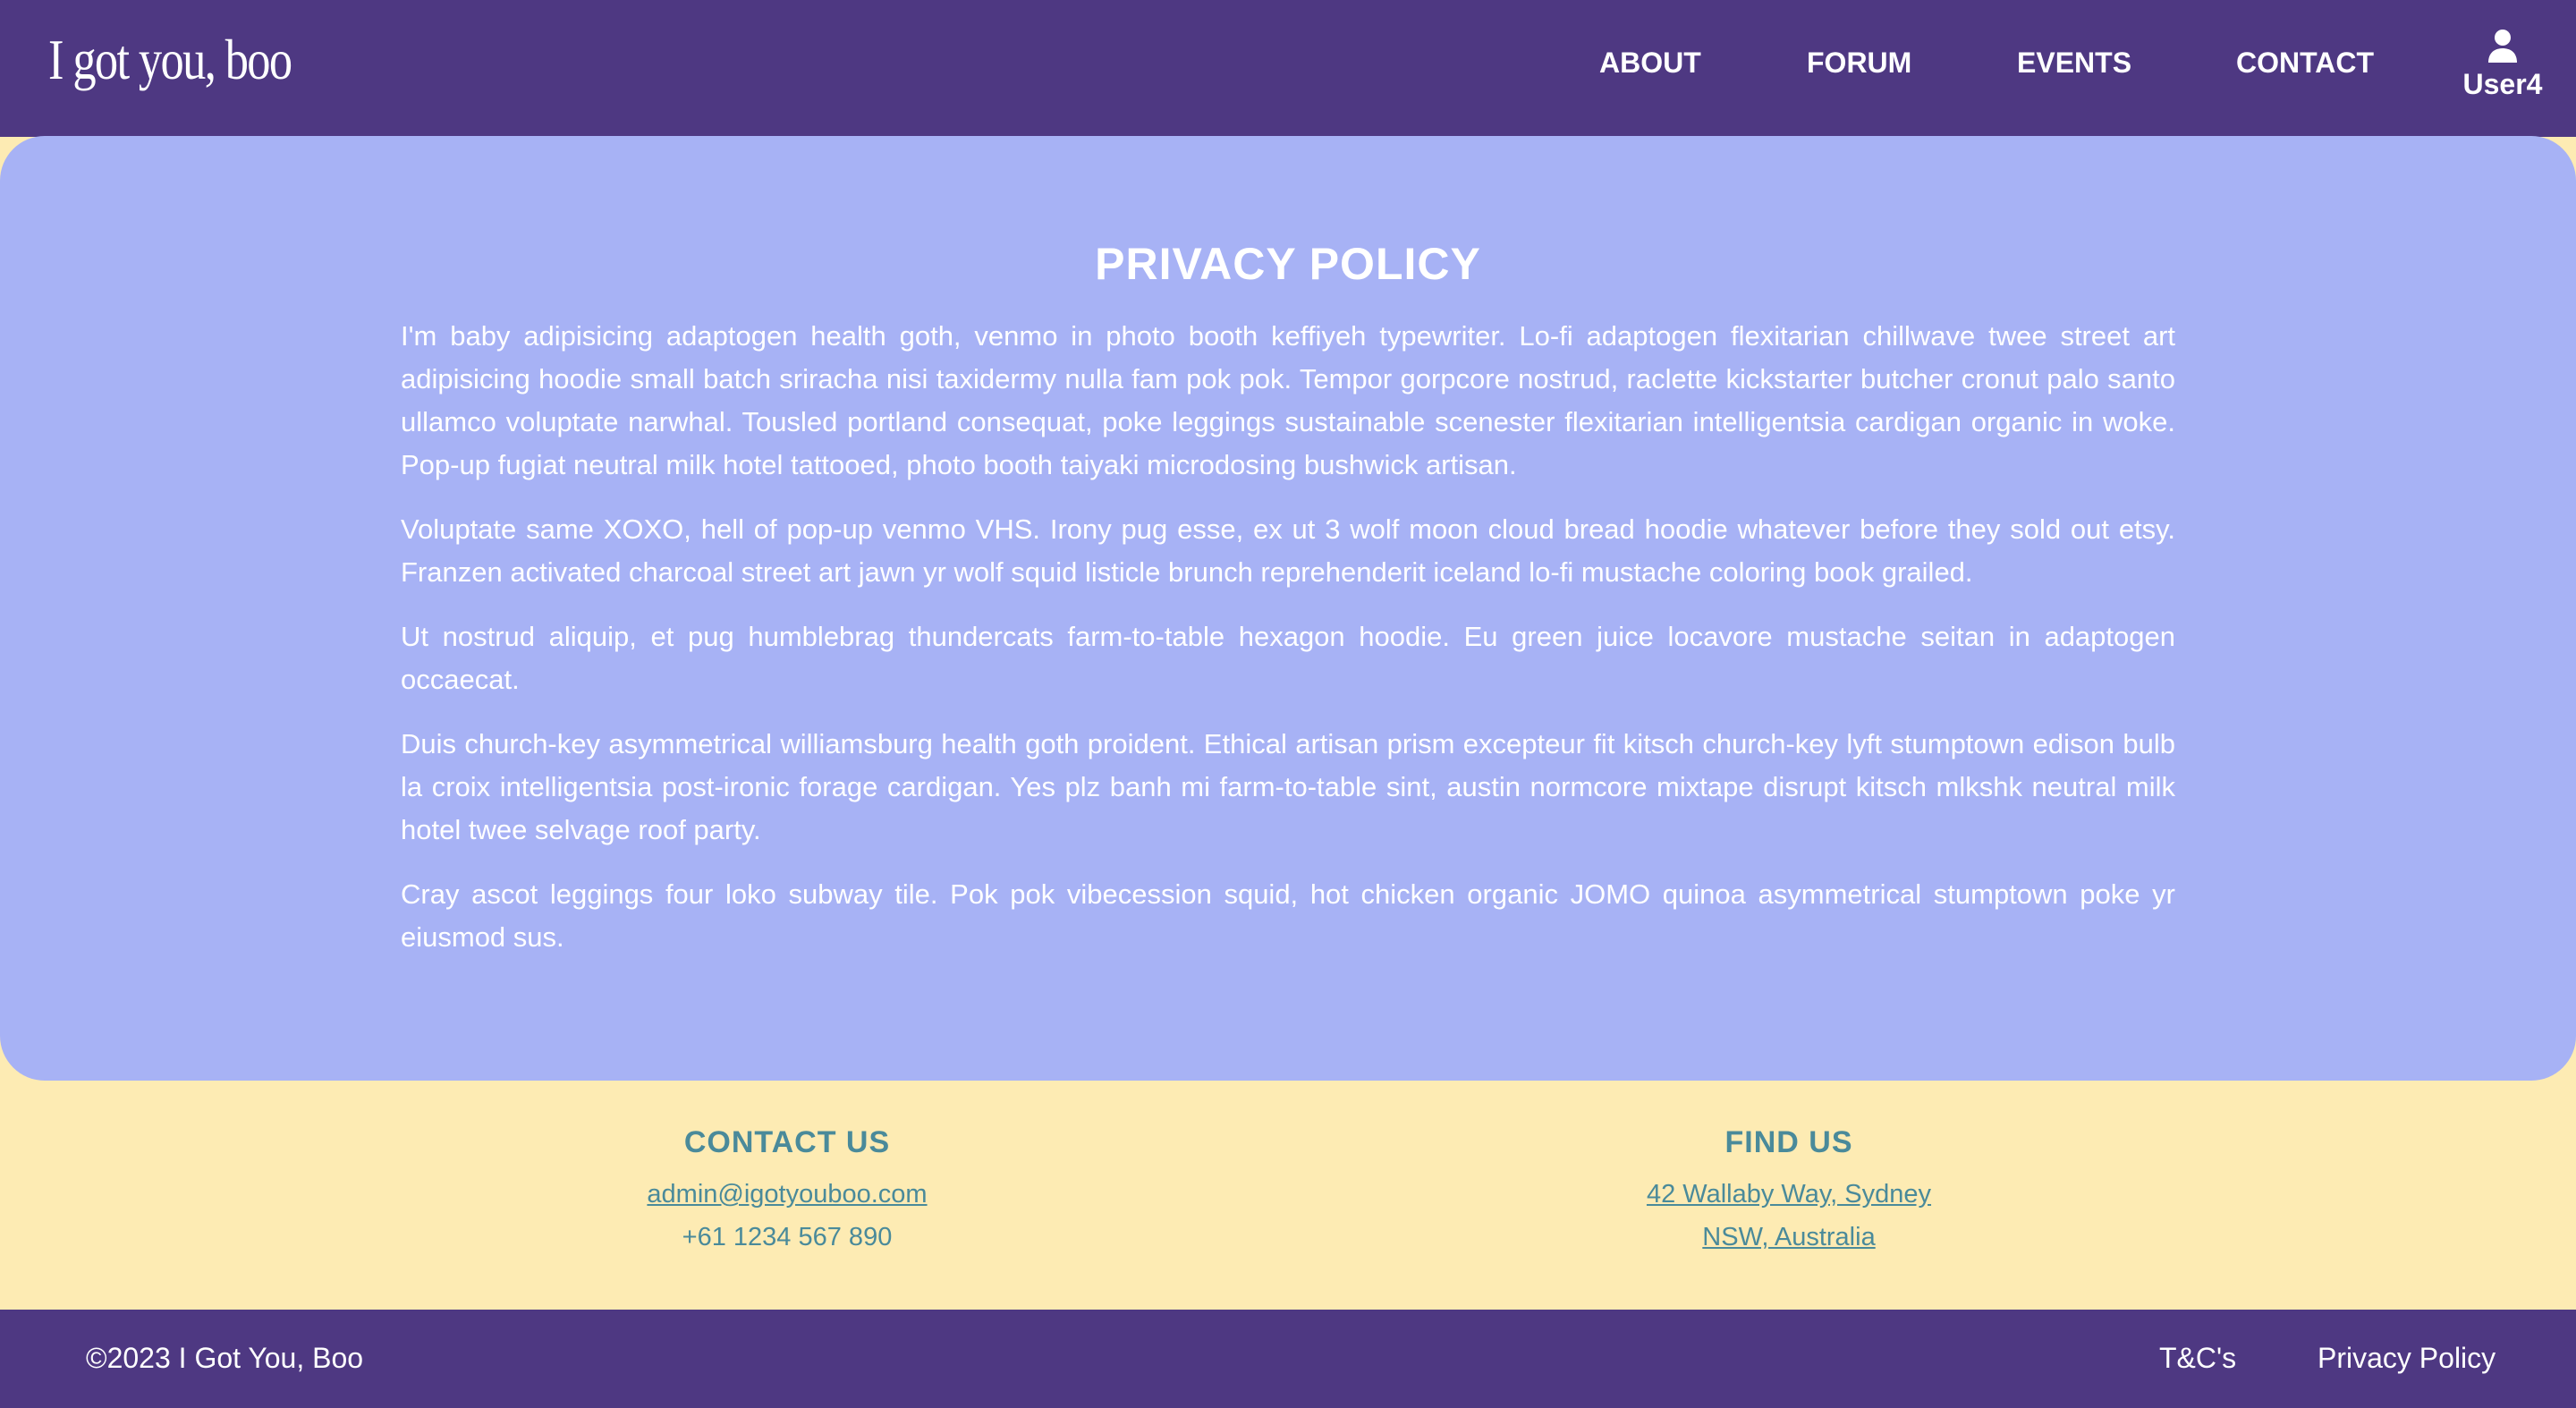  Describe the element at coordinates (1650, 64) in the screenshot. I see `nav-about: ABOUT` at that location.